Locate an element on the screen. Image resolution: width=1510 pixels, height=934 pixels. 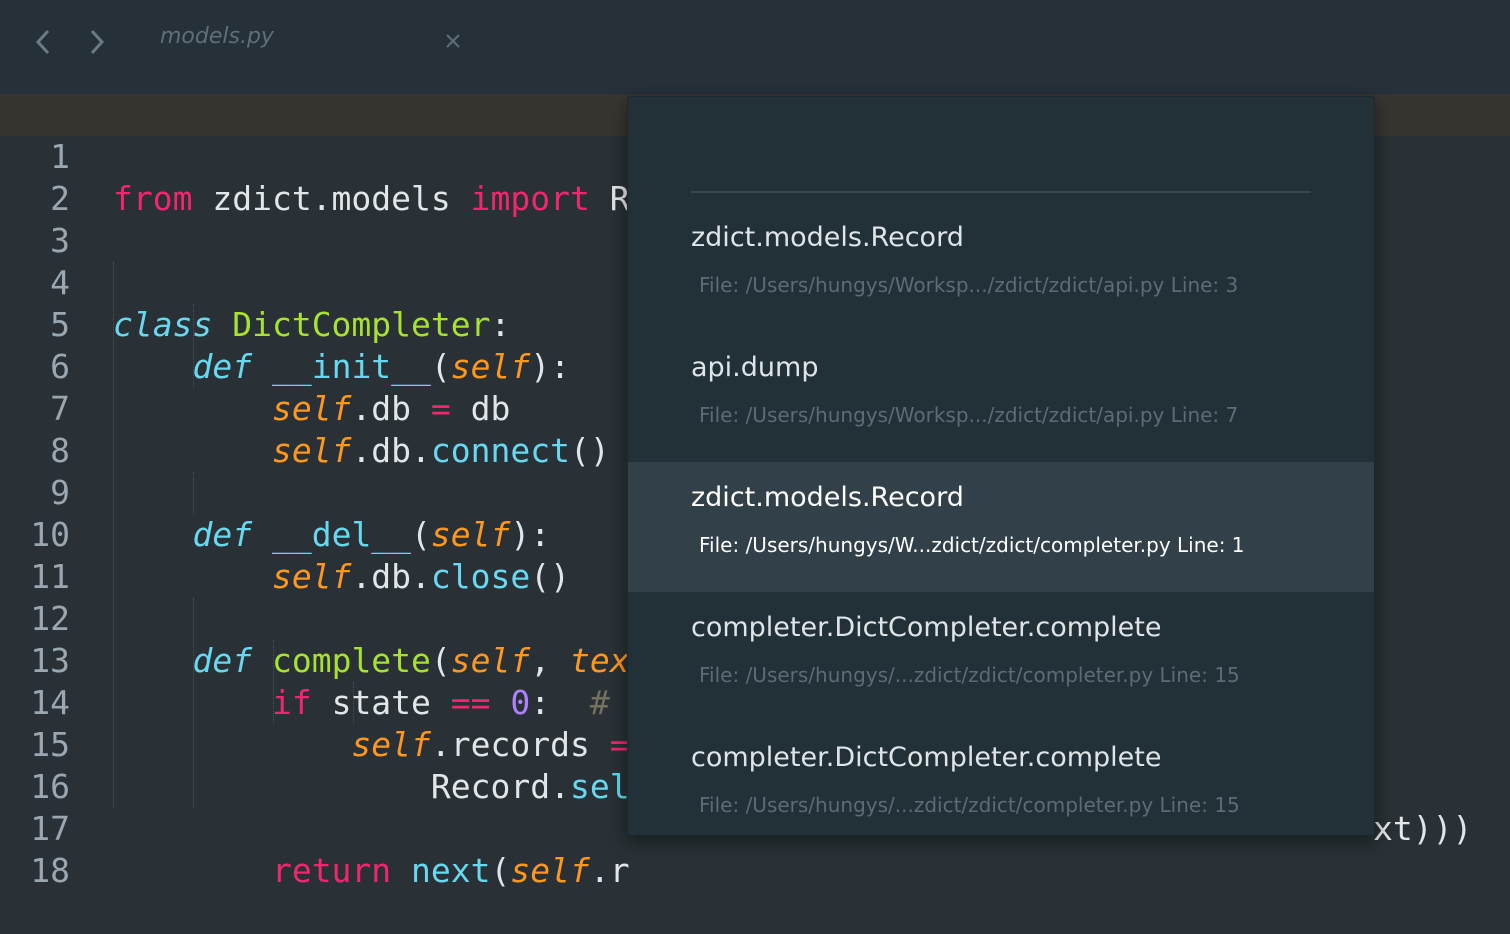
line-number: 18 is located at coordinates (50, 870).